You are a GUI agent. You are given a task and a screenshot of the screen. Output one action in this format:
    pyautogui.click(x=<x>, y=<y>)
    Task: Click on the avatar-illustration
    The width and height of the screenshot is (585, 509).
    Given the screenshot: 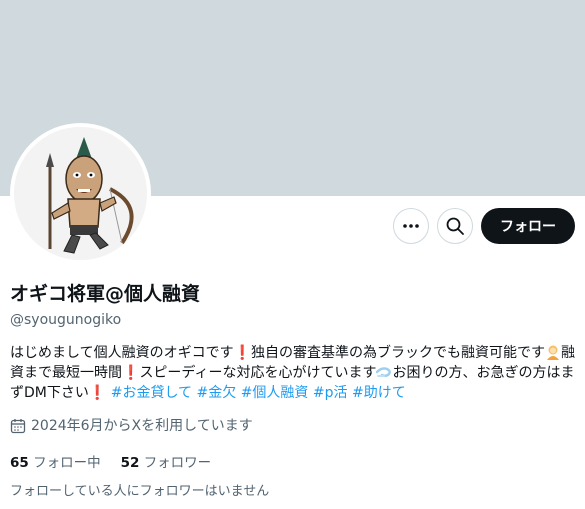 What is the action you would take?
    pyautogui.click(x=80, y=193)
    